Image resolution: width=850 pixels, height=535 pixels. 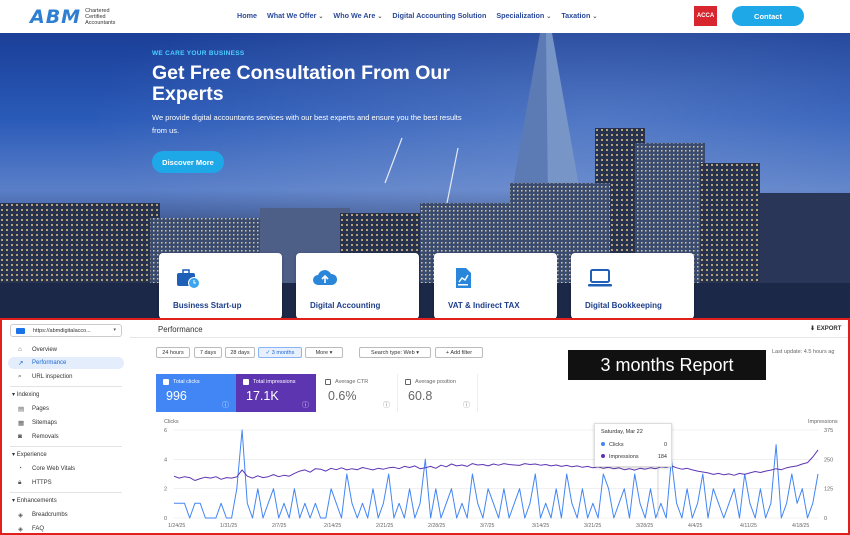 What do you see at coordinates (66, 515) in the screenshot?
I see `sidebar-item-breadcrumbs: ◈ Breadcrumbs` at bounding box center [66, 515].